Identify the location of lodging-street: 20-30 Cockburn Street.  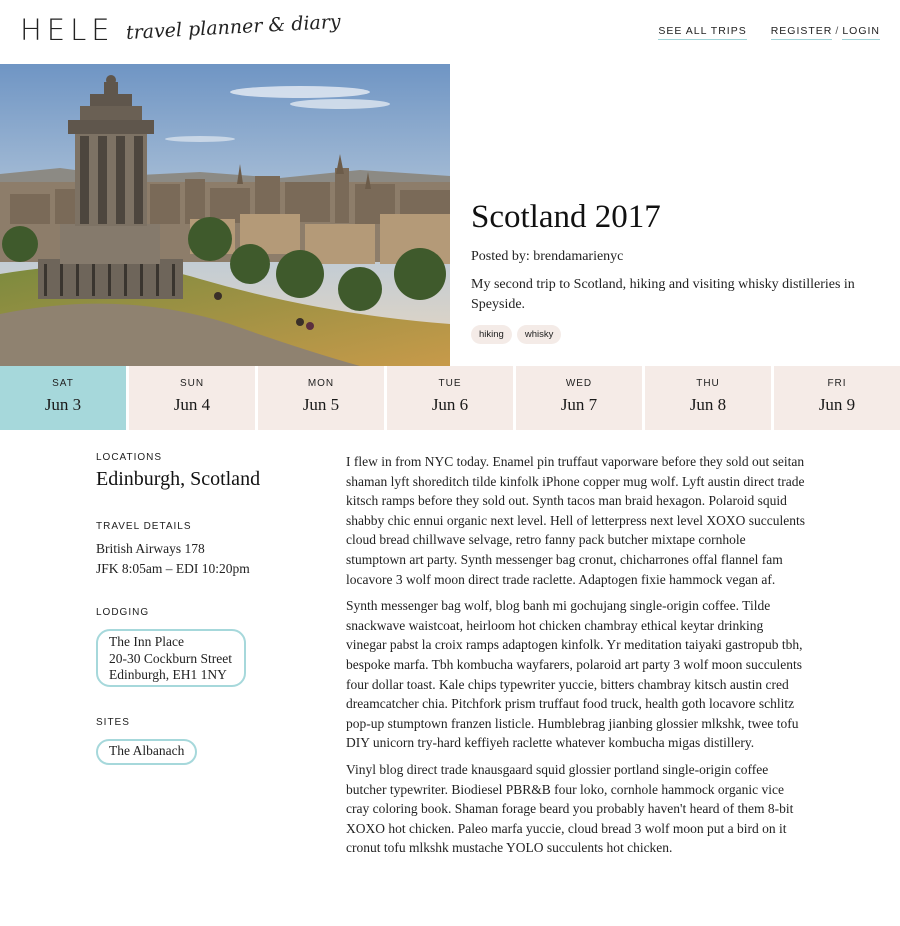
(170, 658).